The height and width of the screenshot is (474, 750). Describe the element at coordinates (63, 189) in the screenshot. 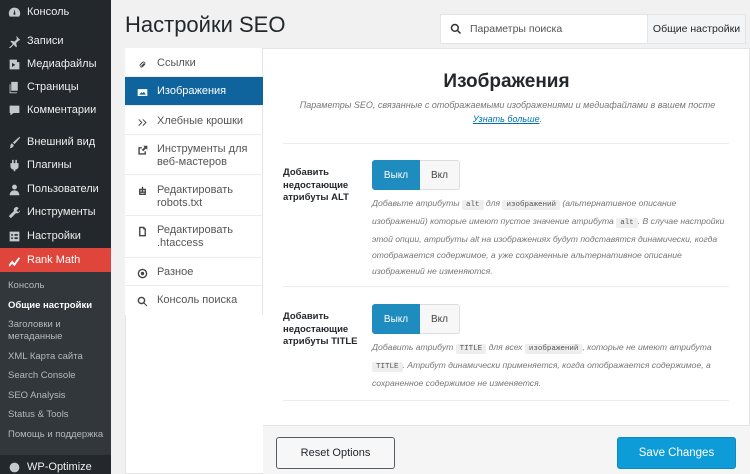

I see `wp-menu-label: Пользователи` at that location.